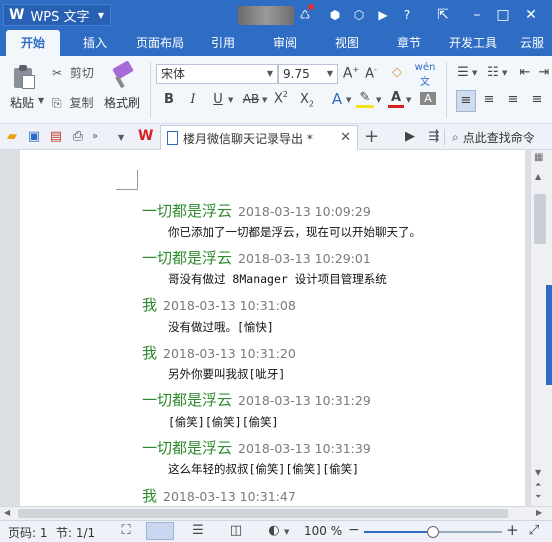 The height and width of the screenshot is (542, 552). Describe the element at coordinates (371, 73) in the screenshot. I see `shrink-font-icon: A-` at that location.